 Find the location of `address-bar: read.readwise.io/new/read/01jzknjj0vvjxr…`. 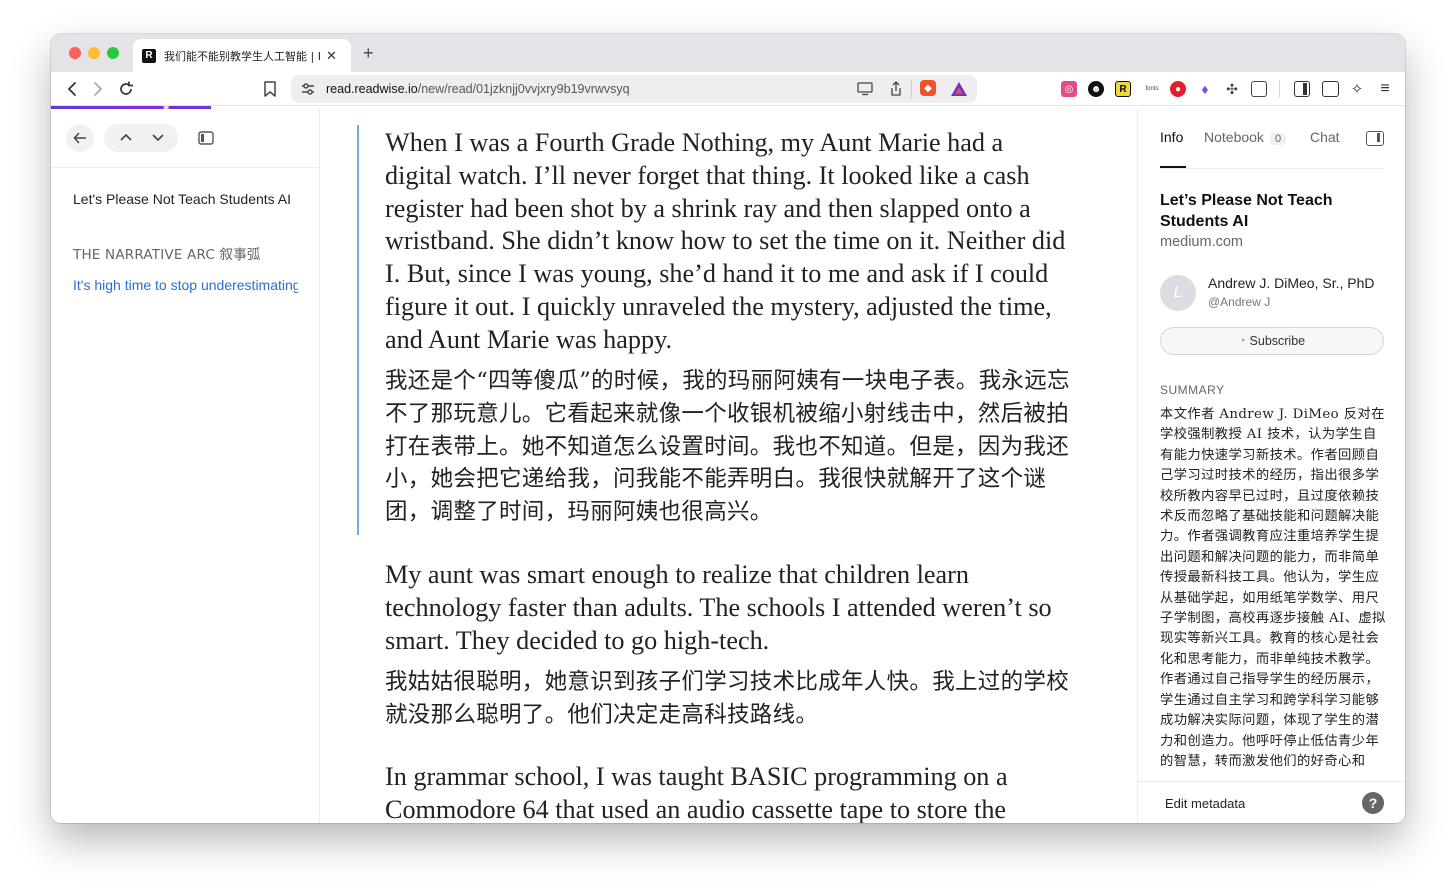

address-bar: read.readwise.io/new/read/01jzknjj0vvjxr… is located at coordinates (634, 89).